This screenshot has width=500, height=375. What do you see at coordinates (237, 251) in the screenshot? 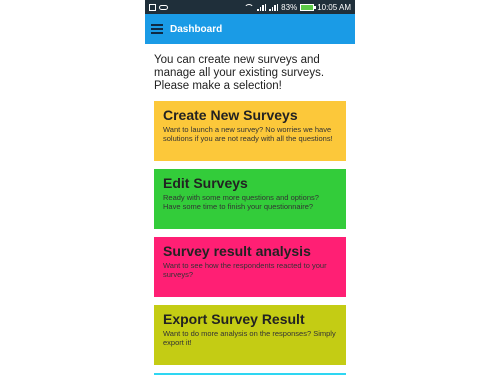
I see `card-title: Survey result analysis` at bounding box center [237, 251].